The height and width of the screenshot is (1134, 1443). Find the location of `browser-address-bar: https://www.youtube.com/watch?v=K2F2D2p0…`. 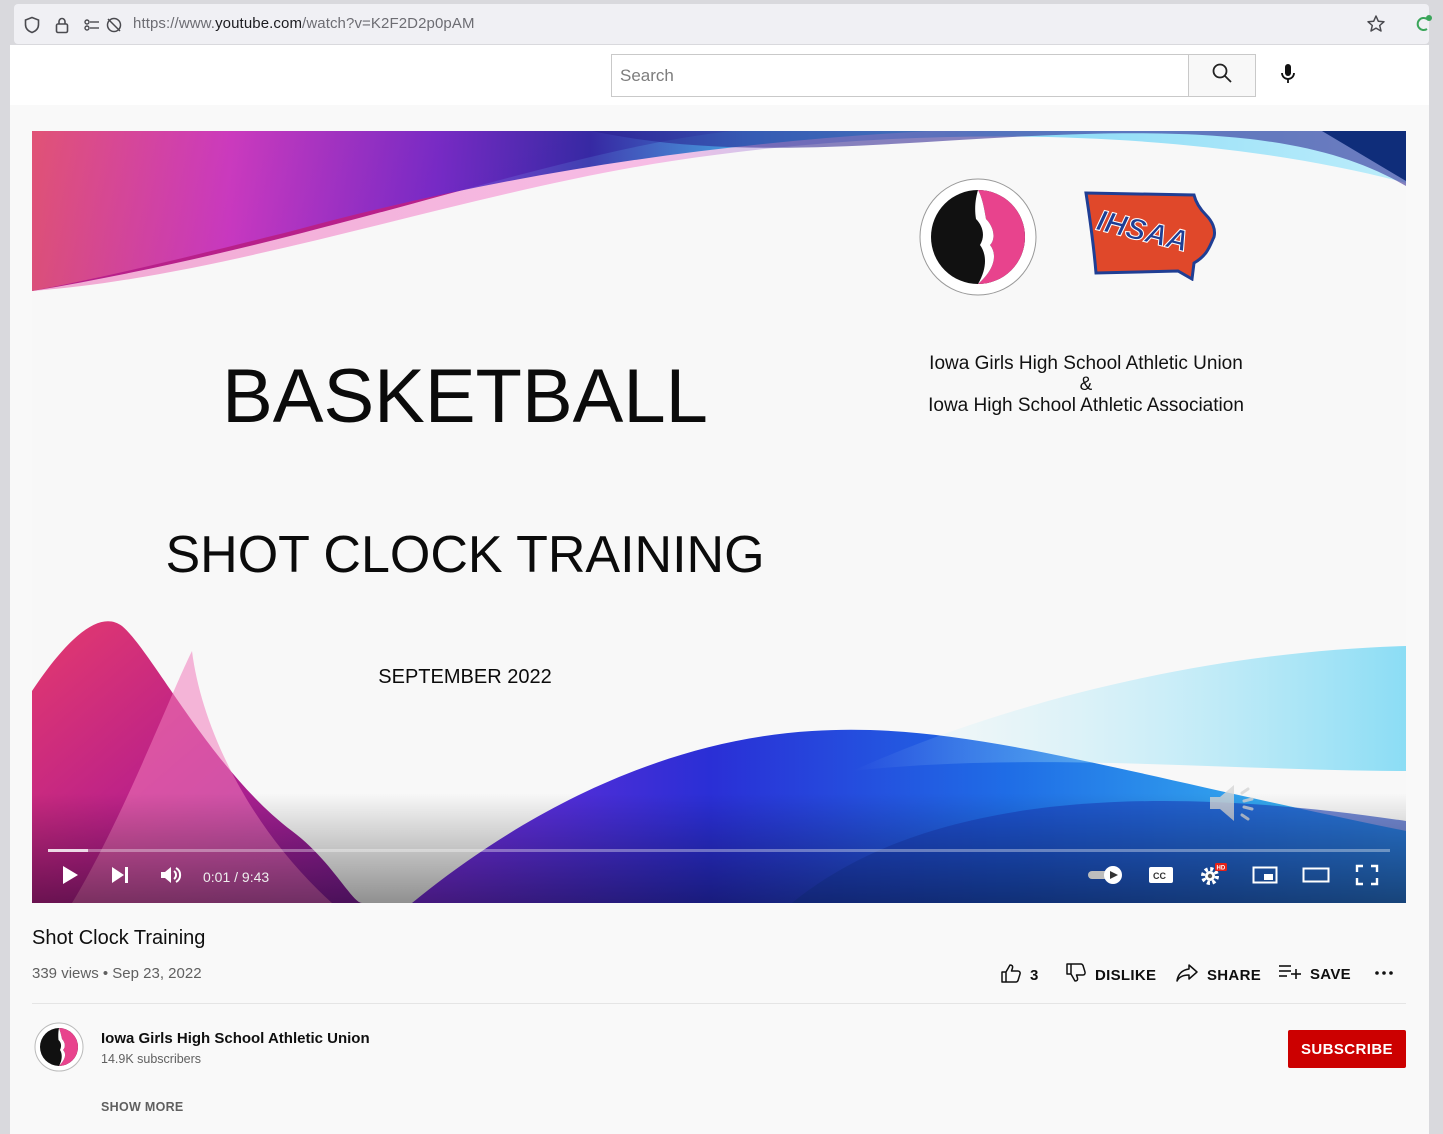

browser-address-bar: https://www.youtube.com/watch?v=K2F2D2p0… is located at coordinates (723, 24).